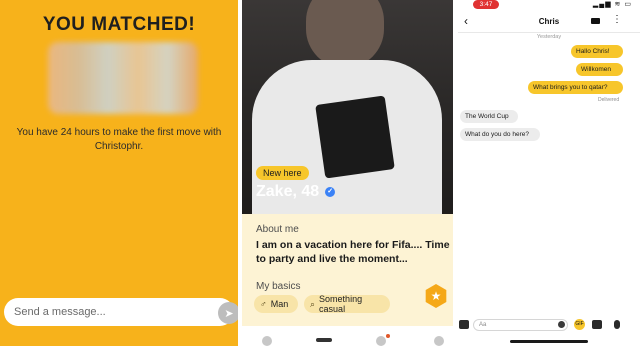 The image size is (640, 346). What do you see at coordinates (341, 304) in the screenshot?
I see `basics-chip-label: Something casual` at bounding box center [341, 304].